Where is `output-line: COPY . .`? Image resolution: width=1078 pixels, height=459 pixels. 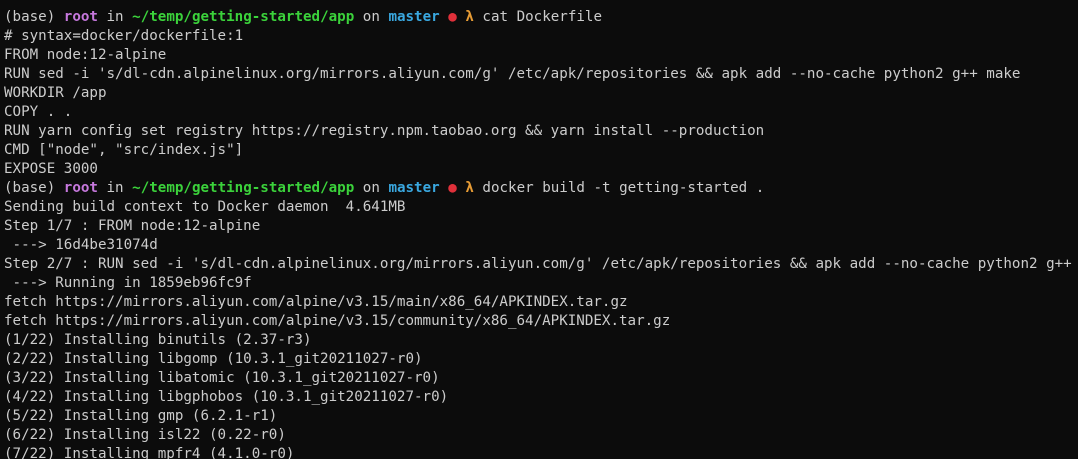
output-line: COPY . . is located at coordinates (38, 112).